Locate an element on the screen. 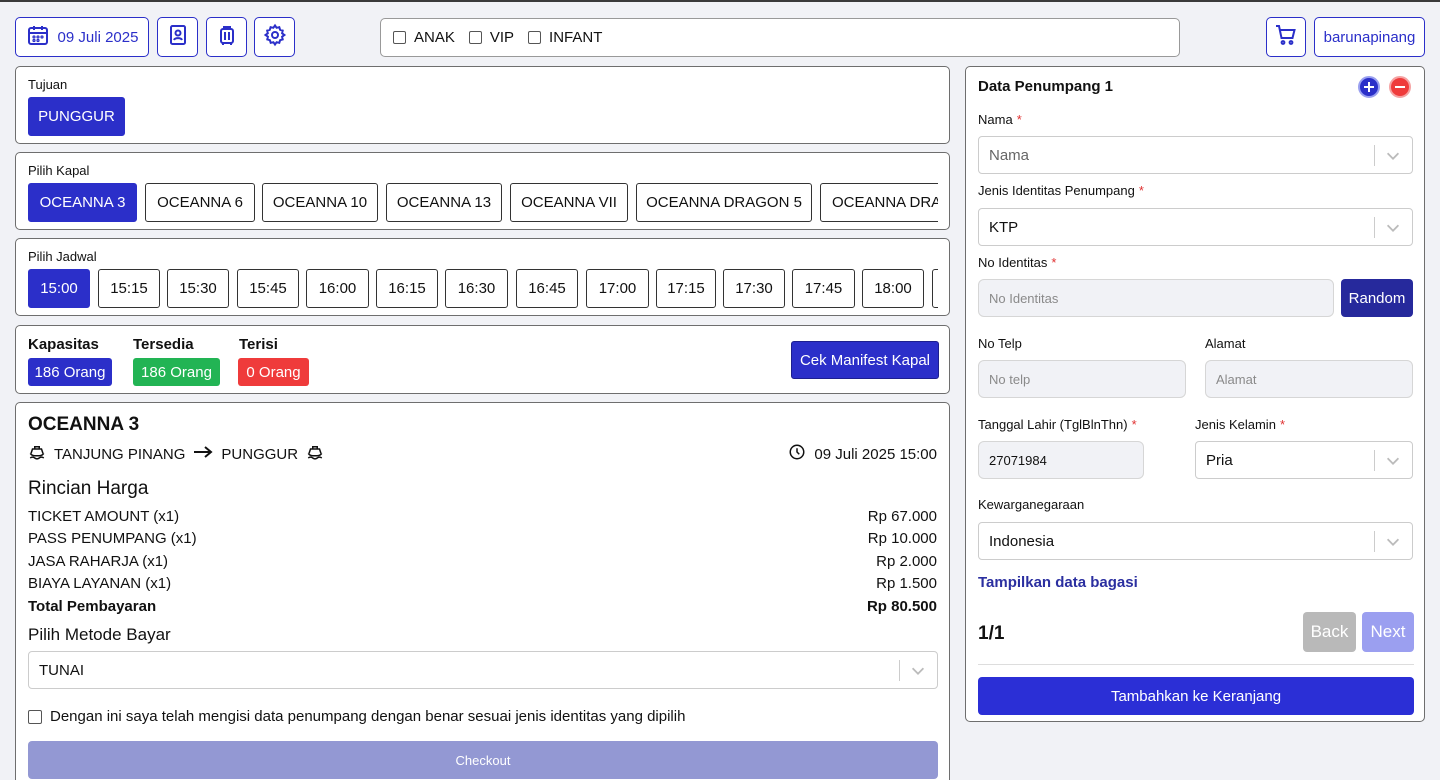 The width and height of the screenshot is (1440, 780). tampilkan-bagasi-link: Tampilkan data bagasi is located at coordinates (1058, 582).